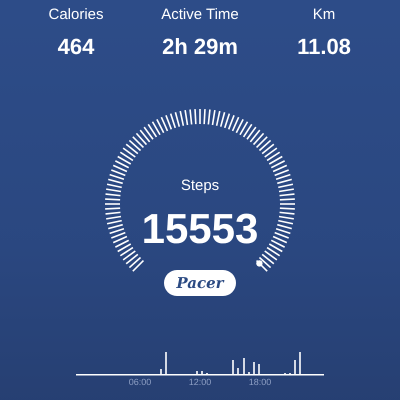  Describe the element at coordinates (140, 382) in the screenshot. I see `time-label: 06:00` at that location.